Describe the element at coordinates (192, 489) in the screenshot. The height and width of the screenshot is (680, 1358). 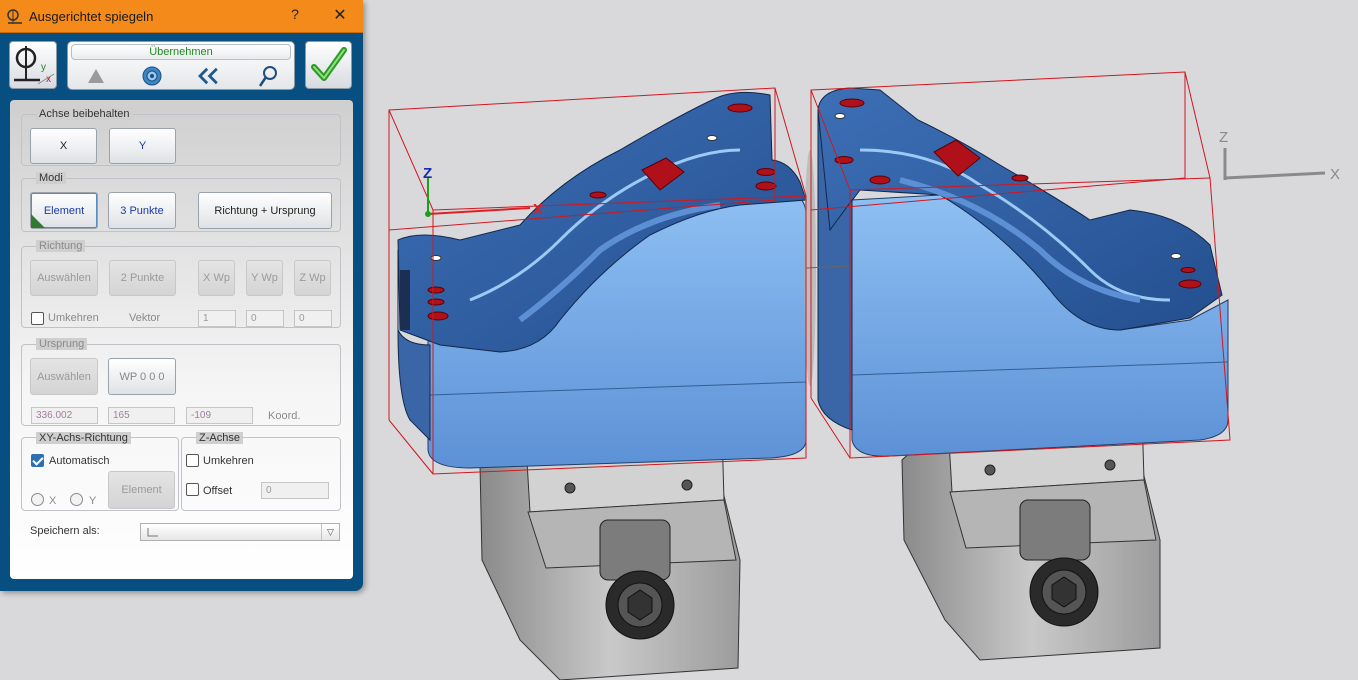
I see `z-offset-checkbox` at that location.